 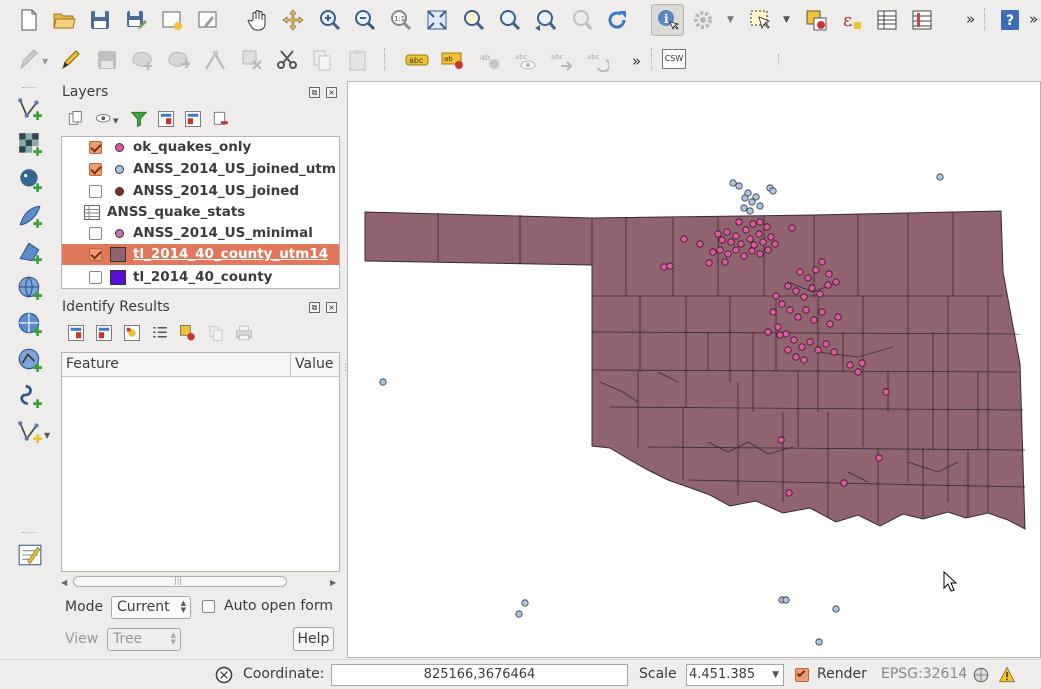 I want to click on zoom-to-layer-icon, so click(x=509, y=20).